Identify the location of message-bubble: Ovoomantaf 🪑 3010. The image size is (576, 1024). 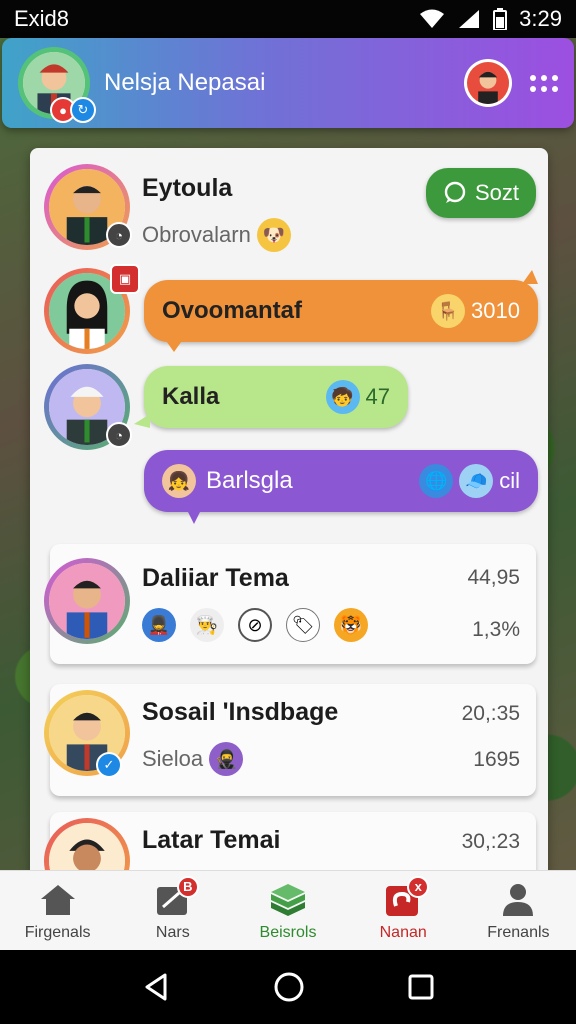
(341, 311).